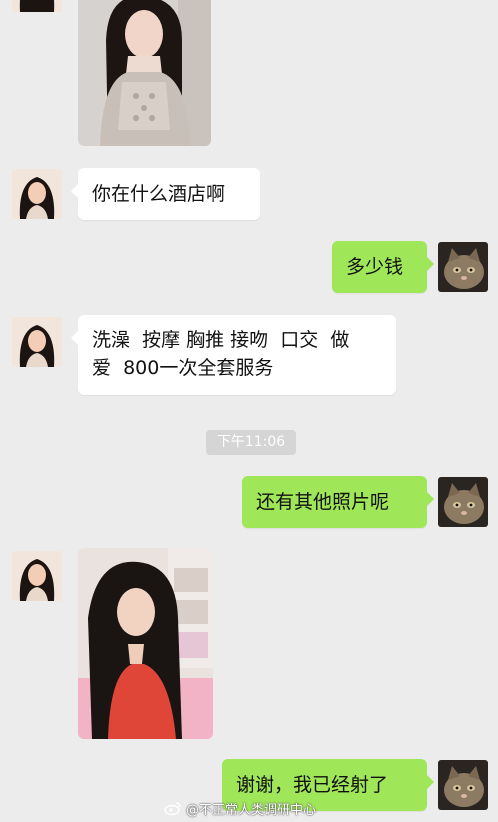  What do you see at coordinates (251, 442) in the screenshot?
I see `chat-timestamp: 下午11:06` at bounding box center [251, 442].